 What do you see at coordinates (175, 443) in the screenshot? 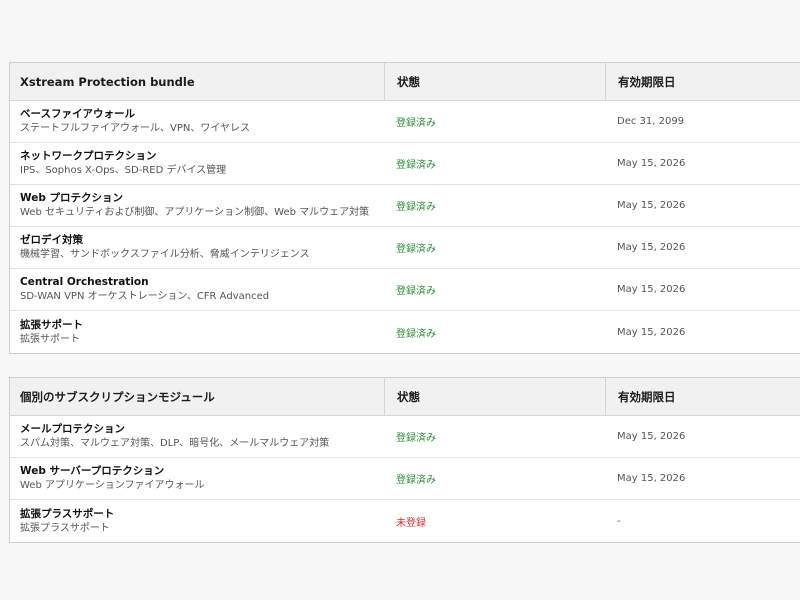
I see `subscription-description: スパム対策、マルウェア対策、DLP、暗号化、メールマルウェア対策` at bounding box center [175, 443].